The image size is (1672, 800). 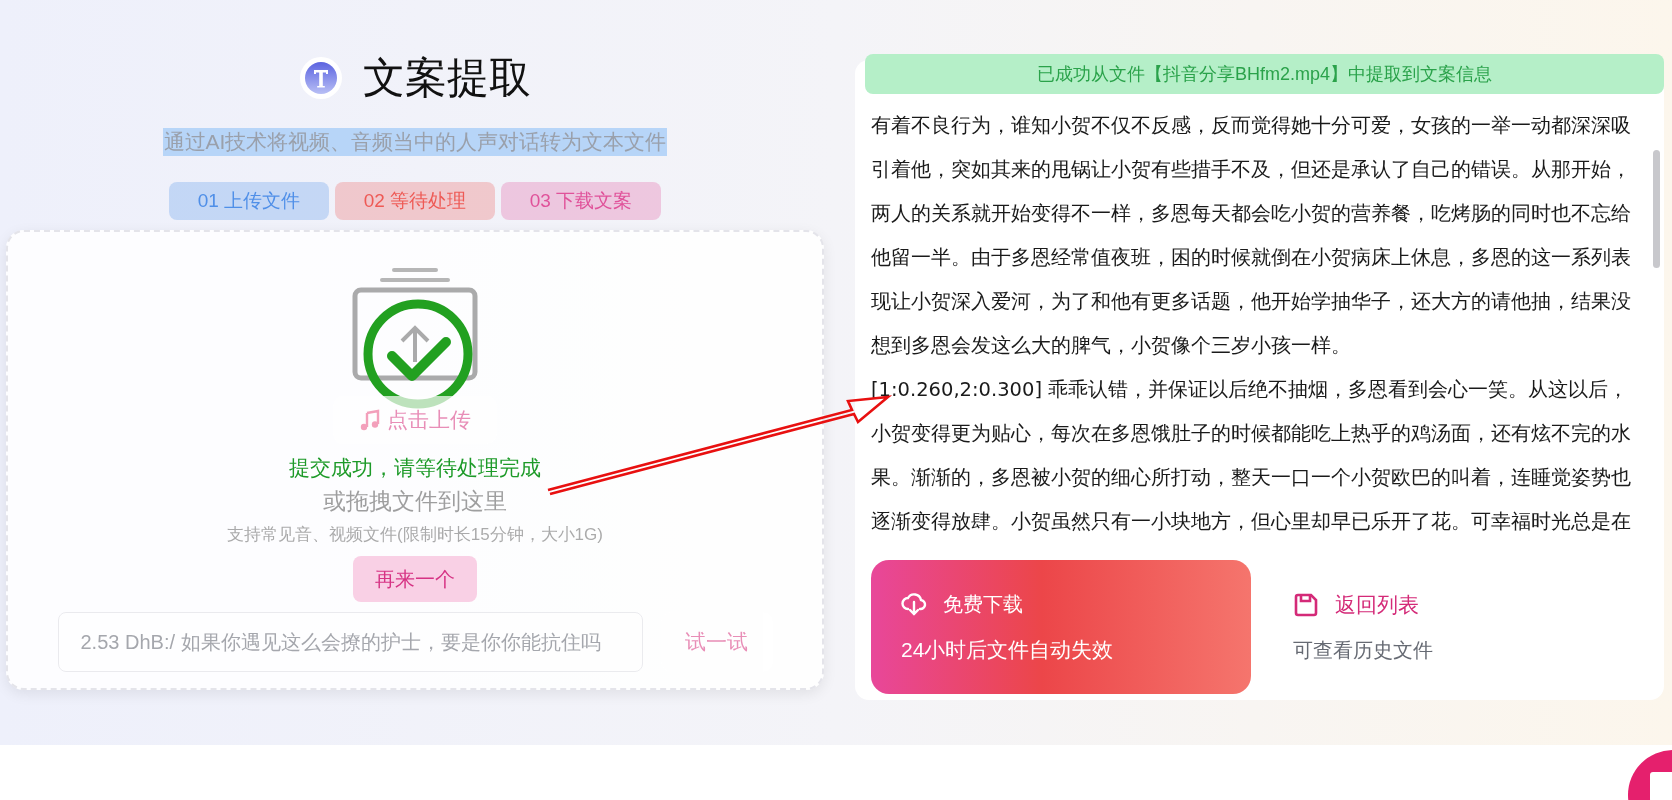 What do you see at coordinates (1061, 627) in the screenshot?
I see `download-button: 免费下载 24小时后文件自动失效` at bounding box center [1061, 627].